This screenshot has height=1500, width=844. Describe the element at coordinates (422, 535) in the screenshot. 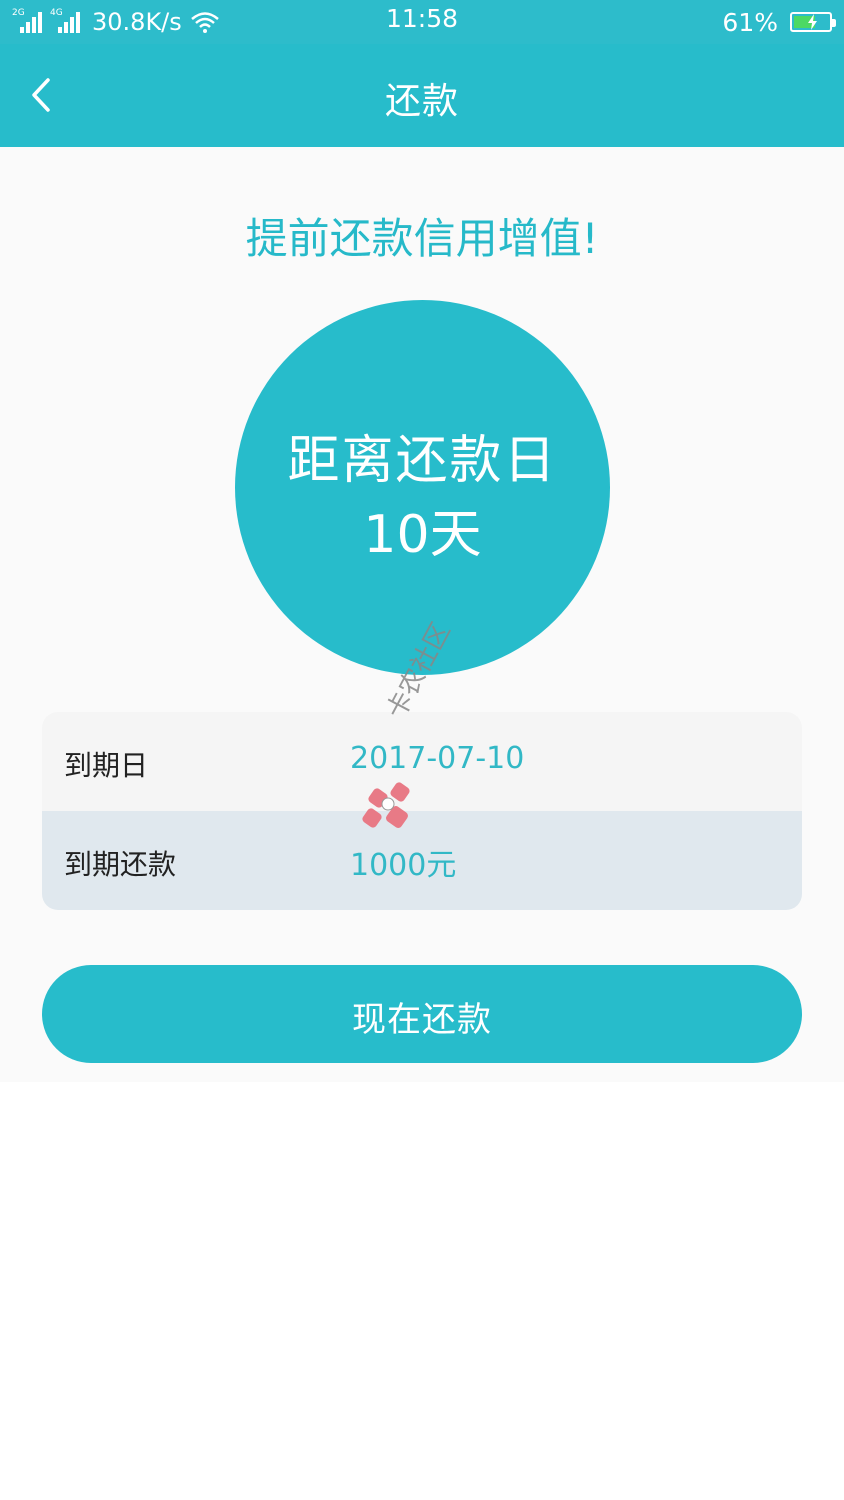

I see `countdown-days: 10天` at that location.